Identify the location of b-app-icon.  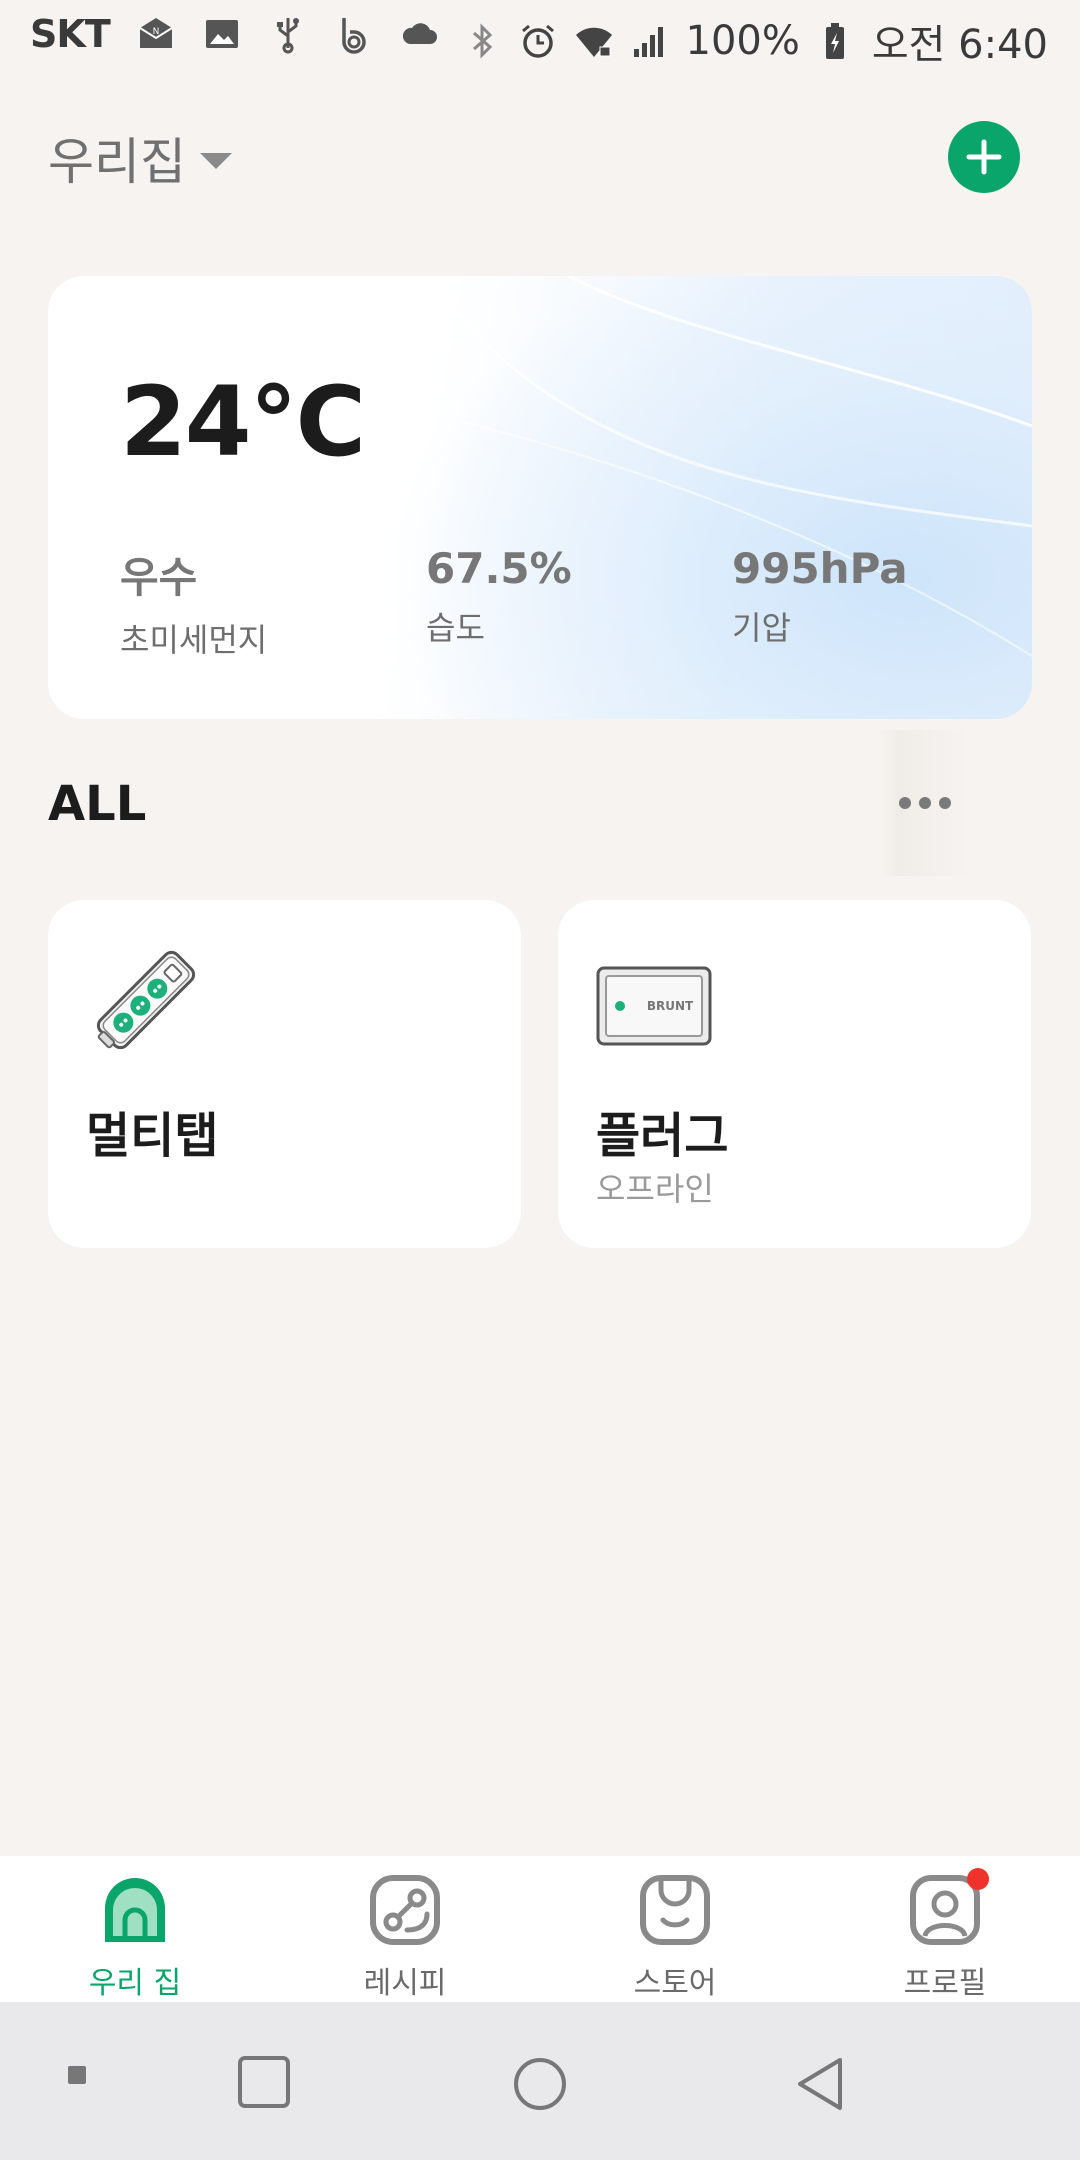
(354, 34).